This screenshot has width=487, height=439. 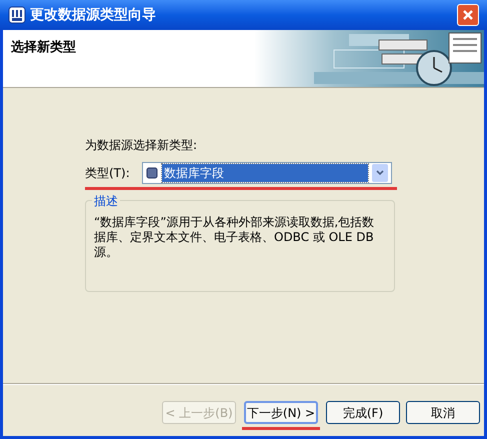 I want to click on wizard-button: 完成(F), so click(x=363, y=412).